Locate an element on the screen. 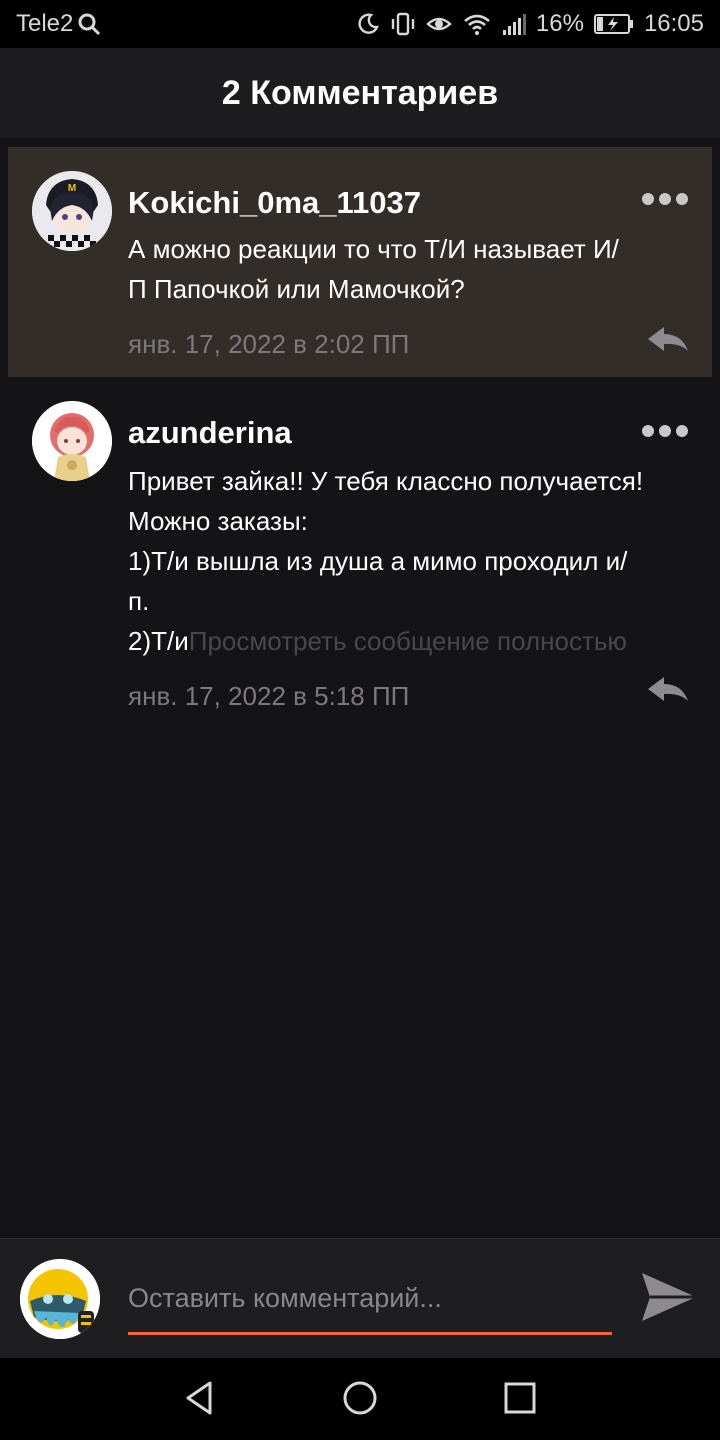 This screenshot has width=720, height=1440. back-icon is located at coordinates (200, 1398).